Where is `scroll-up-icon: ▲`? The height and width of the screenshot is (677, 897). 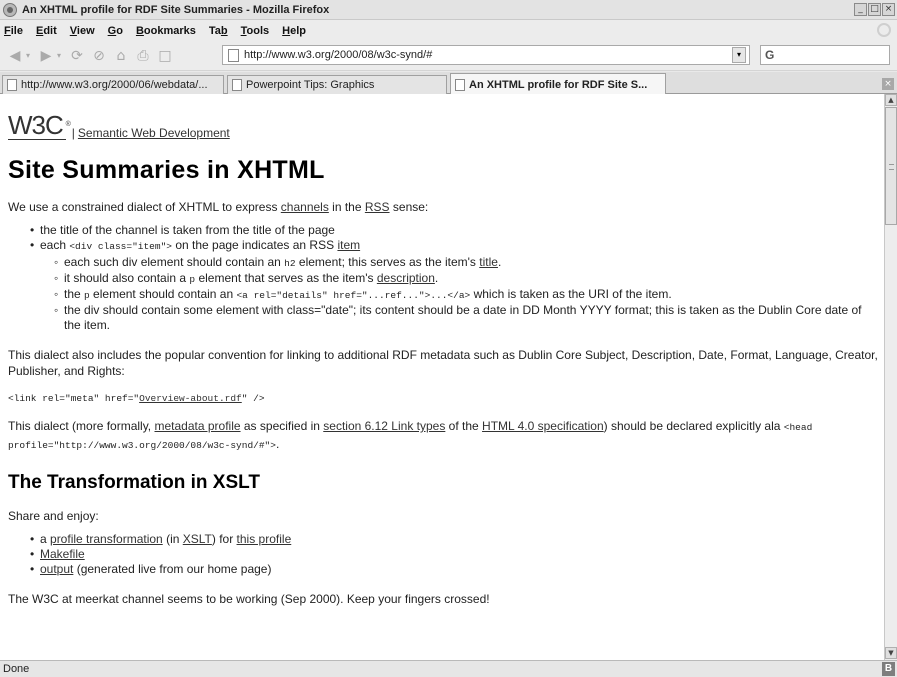 scroll-up-icon: ▲ is located at coordinates (891, 100).